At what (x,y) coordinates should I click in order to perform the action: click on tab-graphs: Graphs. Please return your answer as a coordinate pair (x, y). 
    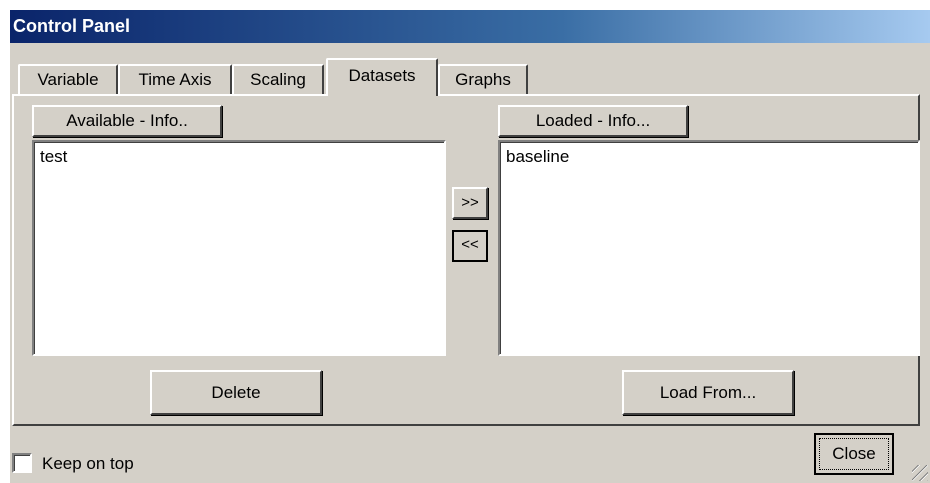
    Looking at the image, I should click on (483, 79).